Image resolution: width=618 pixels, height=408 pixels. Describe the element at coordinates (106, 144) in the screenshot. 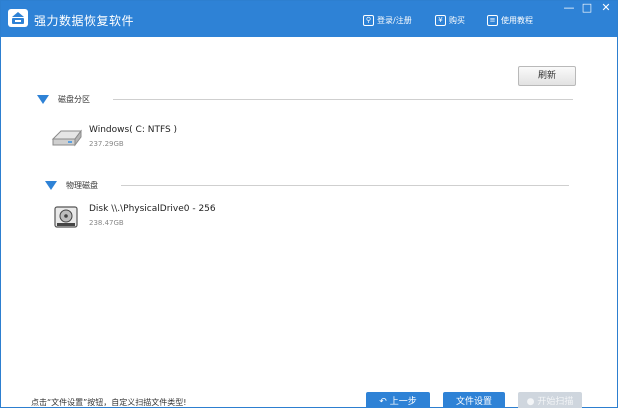

I see `drive-size: 237.29GB` at that location.